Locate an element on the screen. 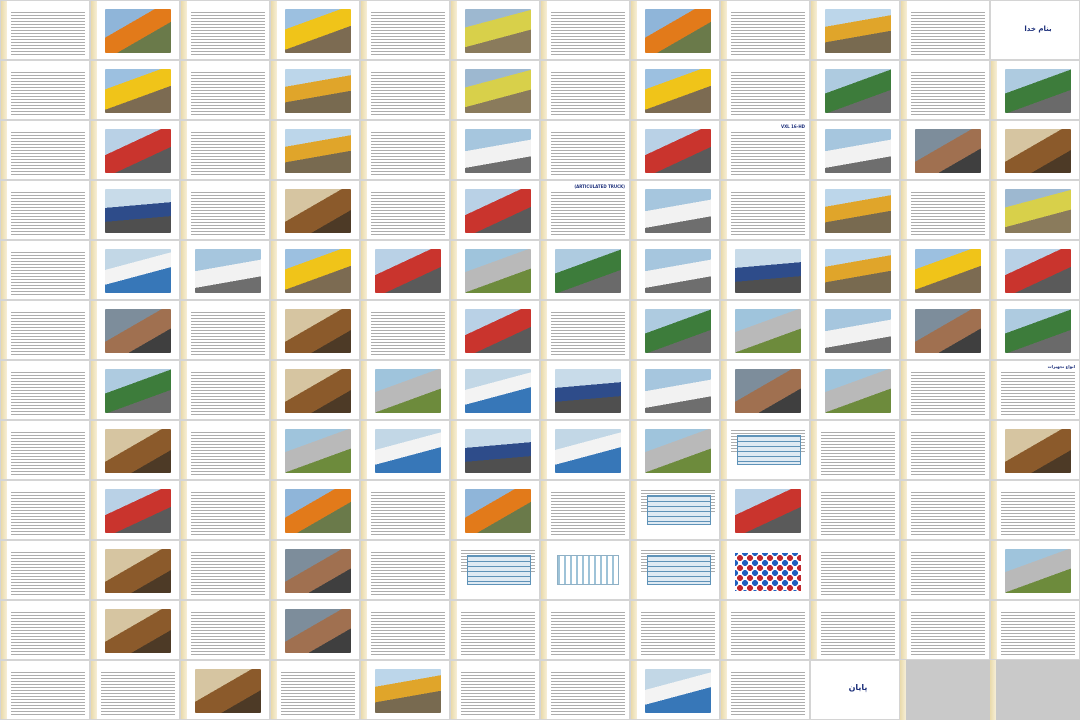 Image resolution: width=1080 pixels, height=720 pixels. slide-thumbnail: پایان is located at coordinates (855, 690).